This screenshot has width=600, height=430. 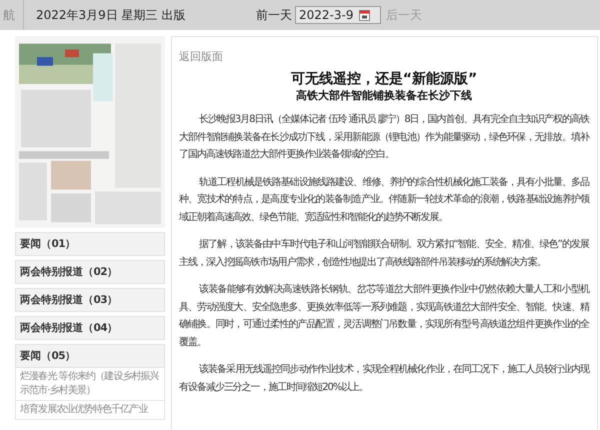 What do you see at coordinates (384, 79) in the screenshot?
I see `article-title: 可无线遥控，还是“新能源版”` at bounding box center [384, 79].